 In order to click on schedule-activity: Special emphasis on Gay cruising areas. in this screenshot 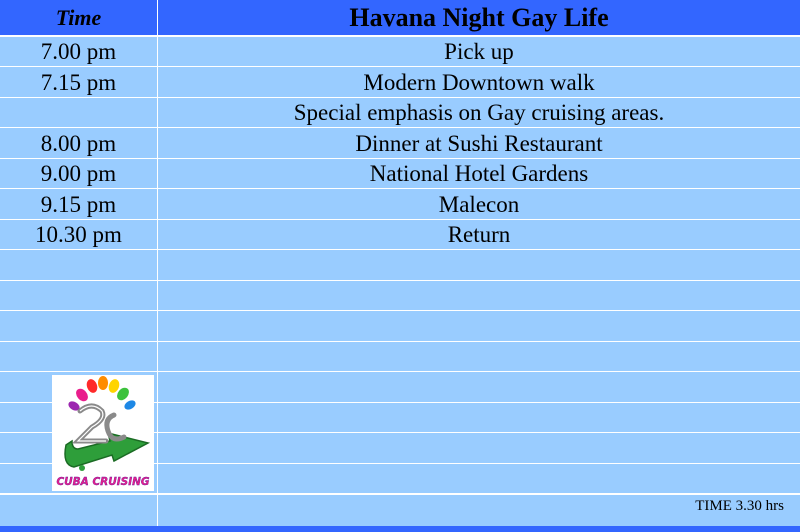, I will do `click(479, 112)`.